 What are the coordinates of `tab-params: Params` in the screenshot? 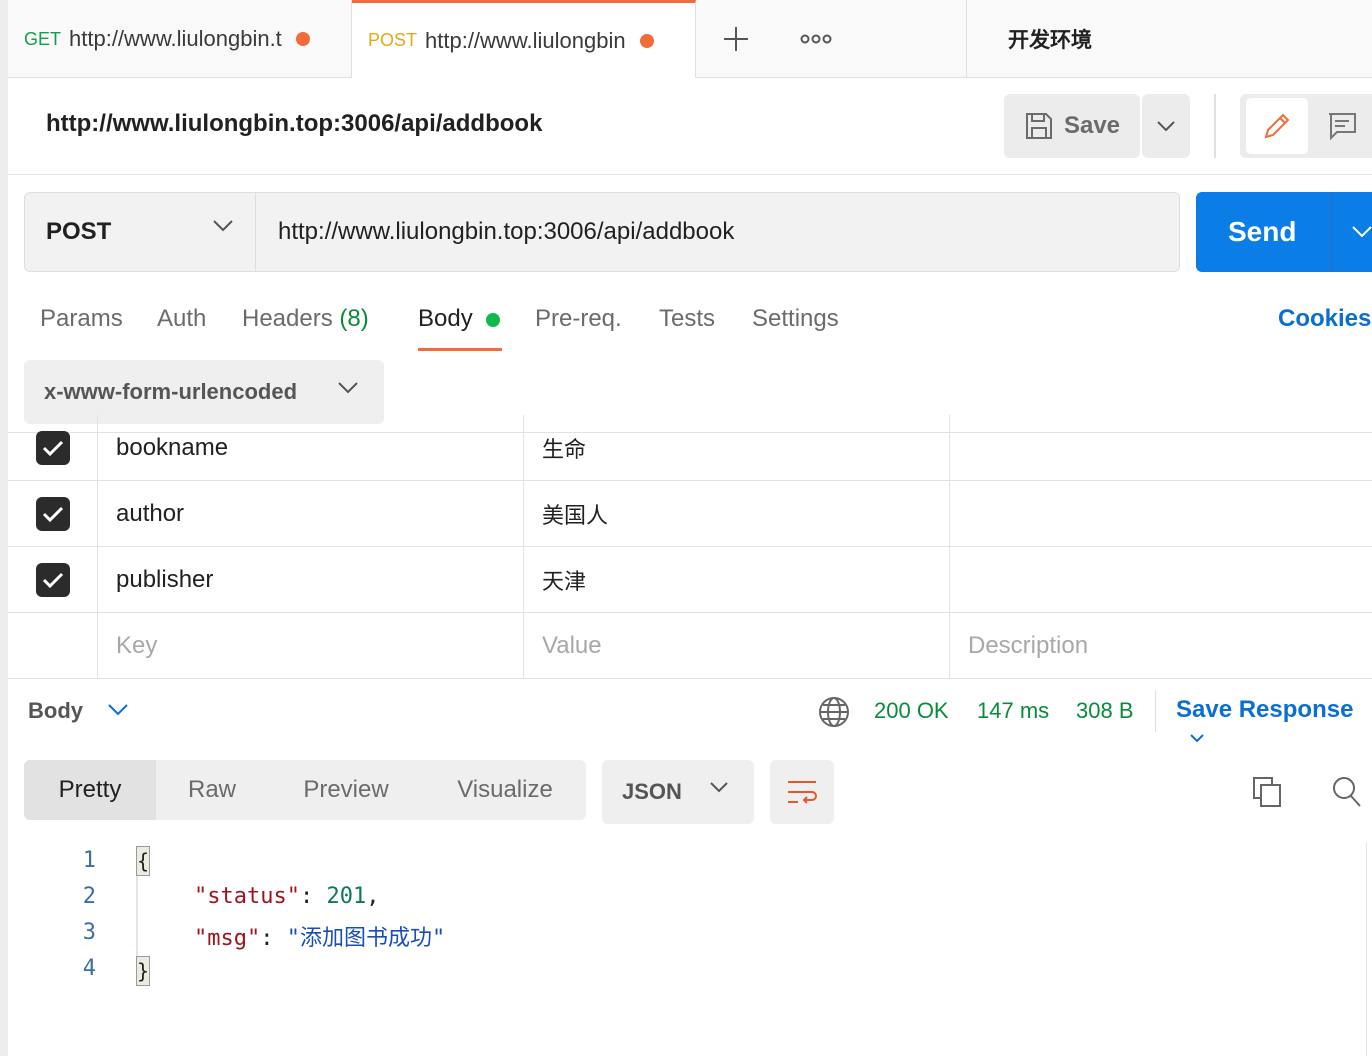 It's located at (81, 319).